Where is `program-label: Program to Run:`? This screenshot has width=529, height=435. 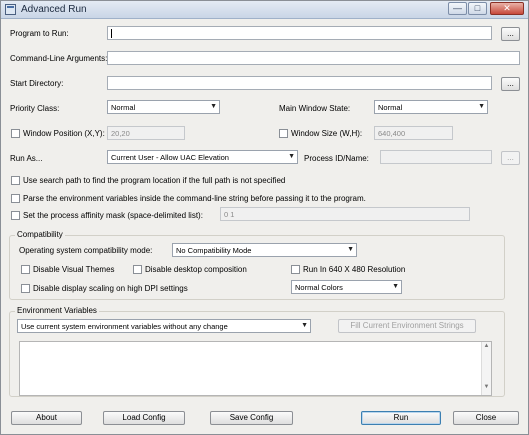
program-label: Program to Run: is located at coordinates (39, 33).